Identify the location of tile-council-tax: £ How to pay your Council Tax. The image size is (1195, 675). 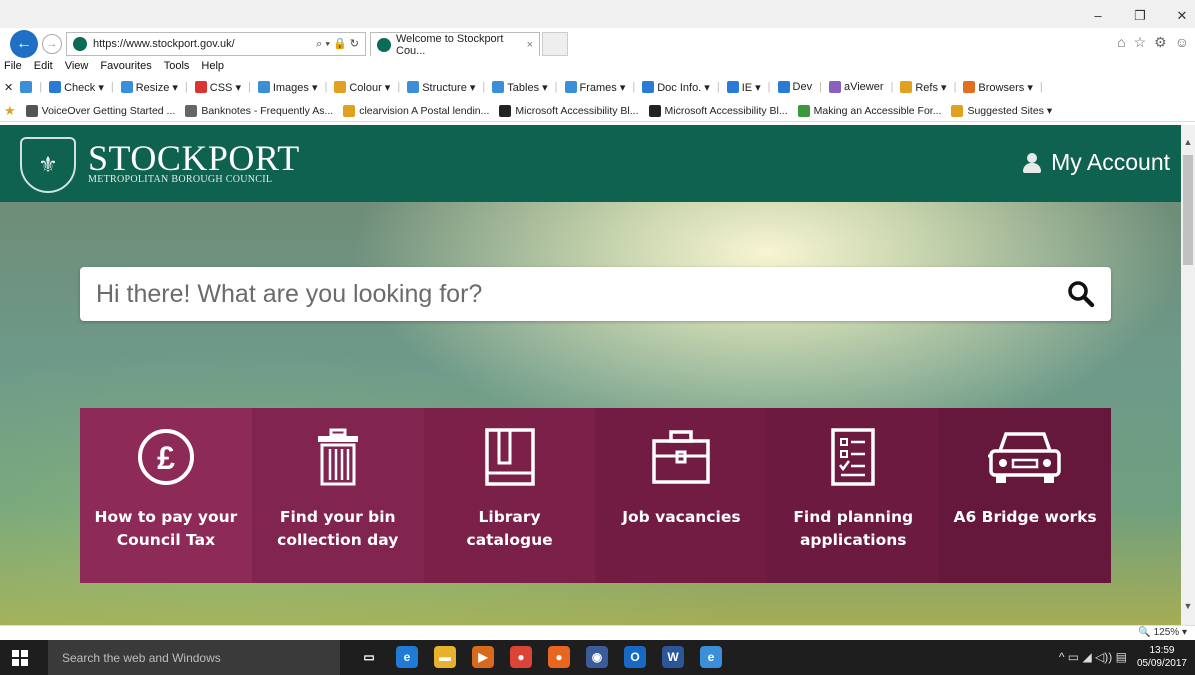
(166, 495).